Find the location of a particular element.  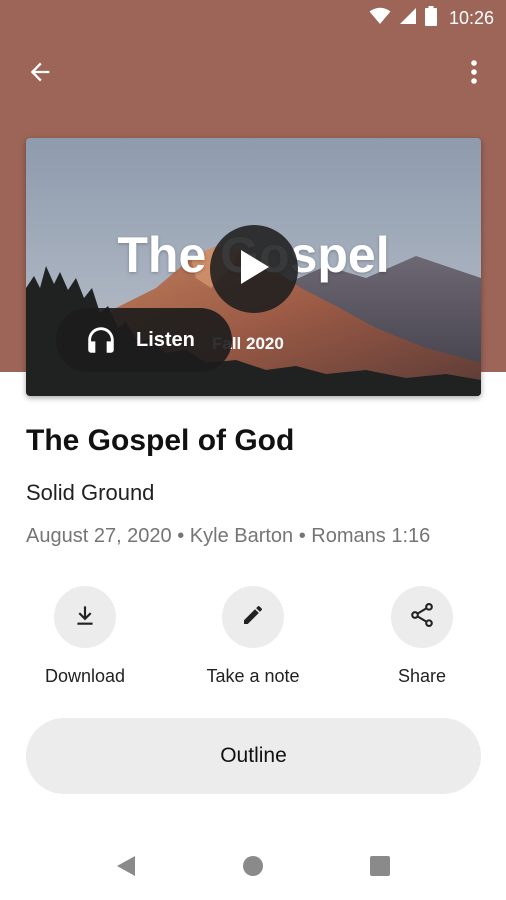

nav-home-button is located at coordinates (253, 868).